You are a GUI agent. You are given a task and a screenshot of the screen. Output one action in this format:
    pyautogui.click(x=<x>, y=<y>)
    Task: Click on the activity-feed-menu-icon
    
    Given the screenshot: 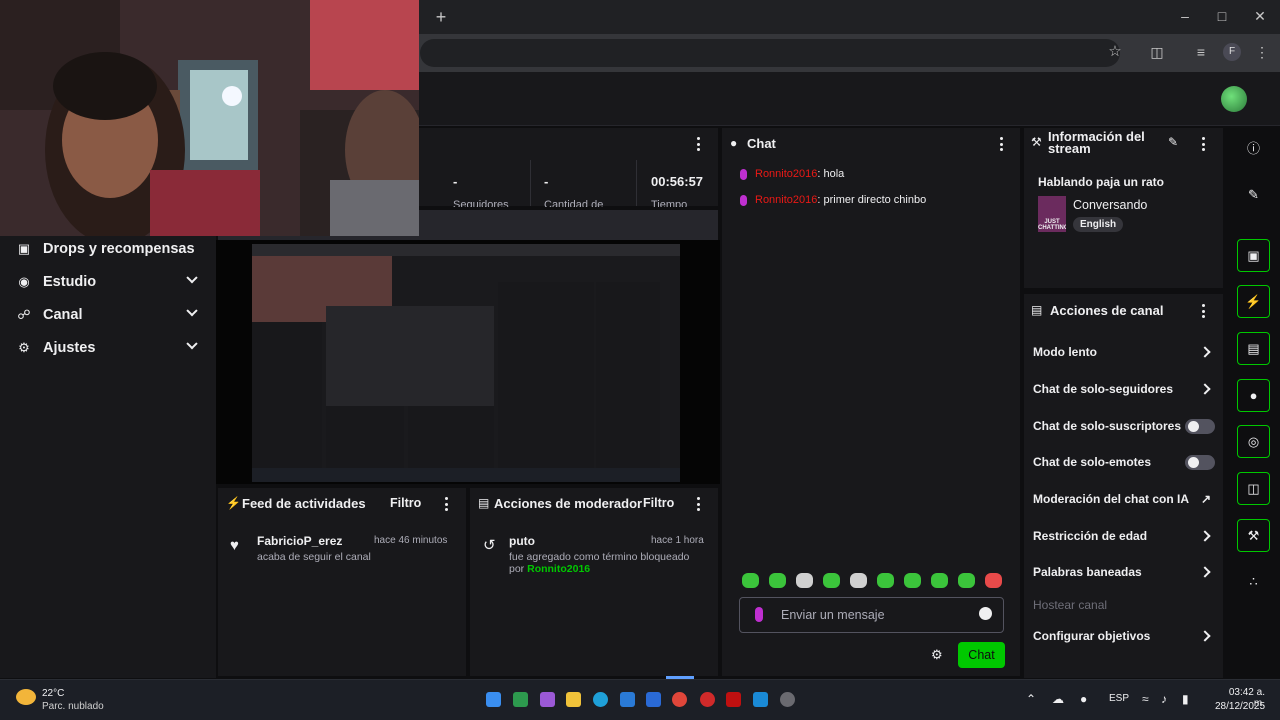 What is the action you would take?
    pyautogui.click(x=446, y=504)
    